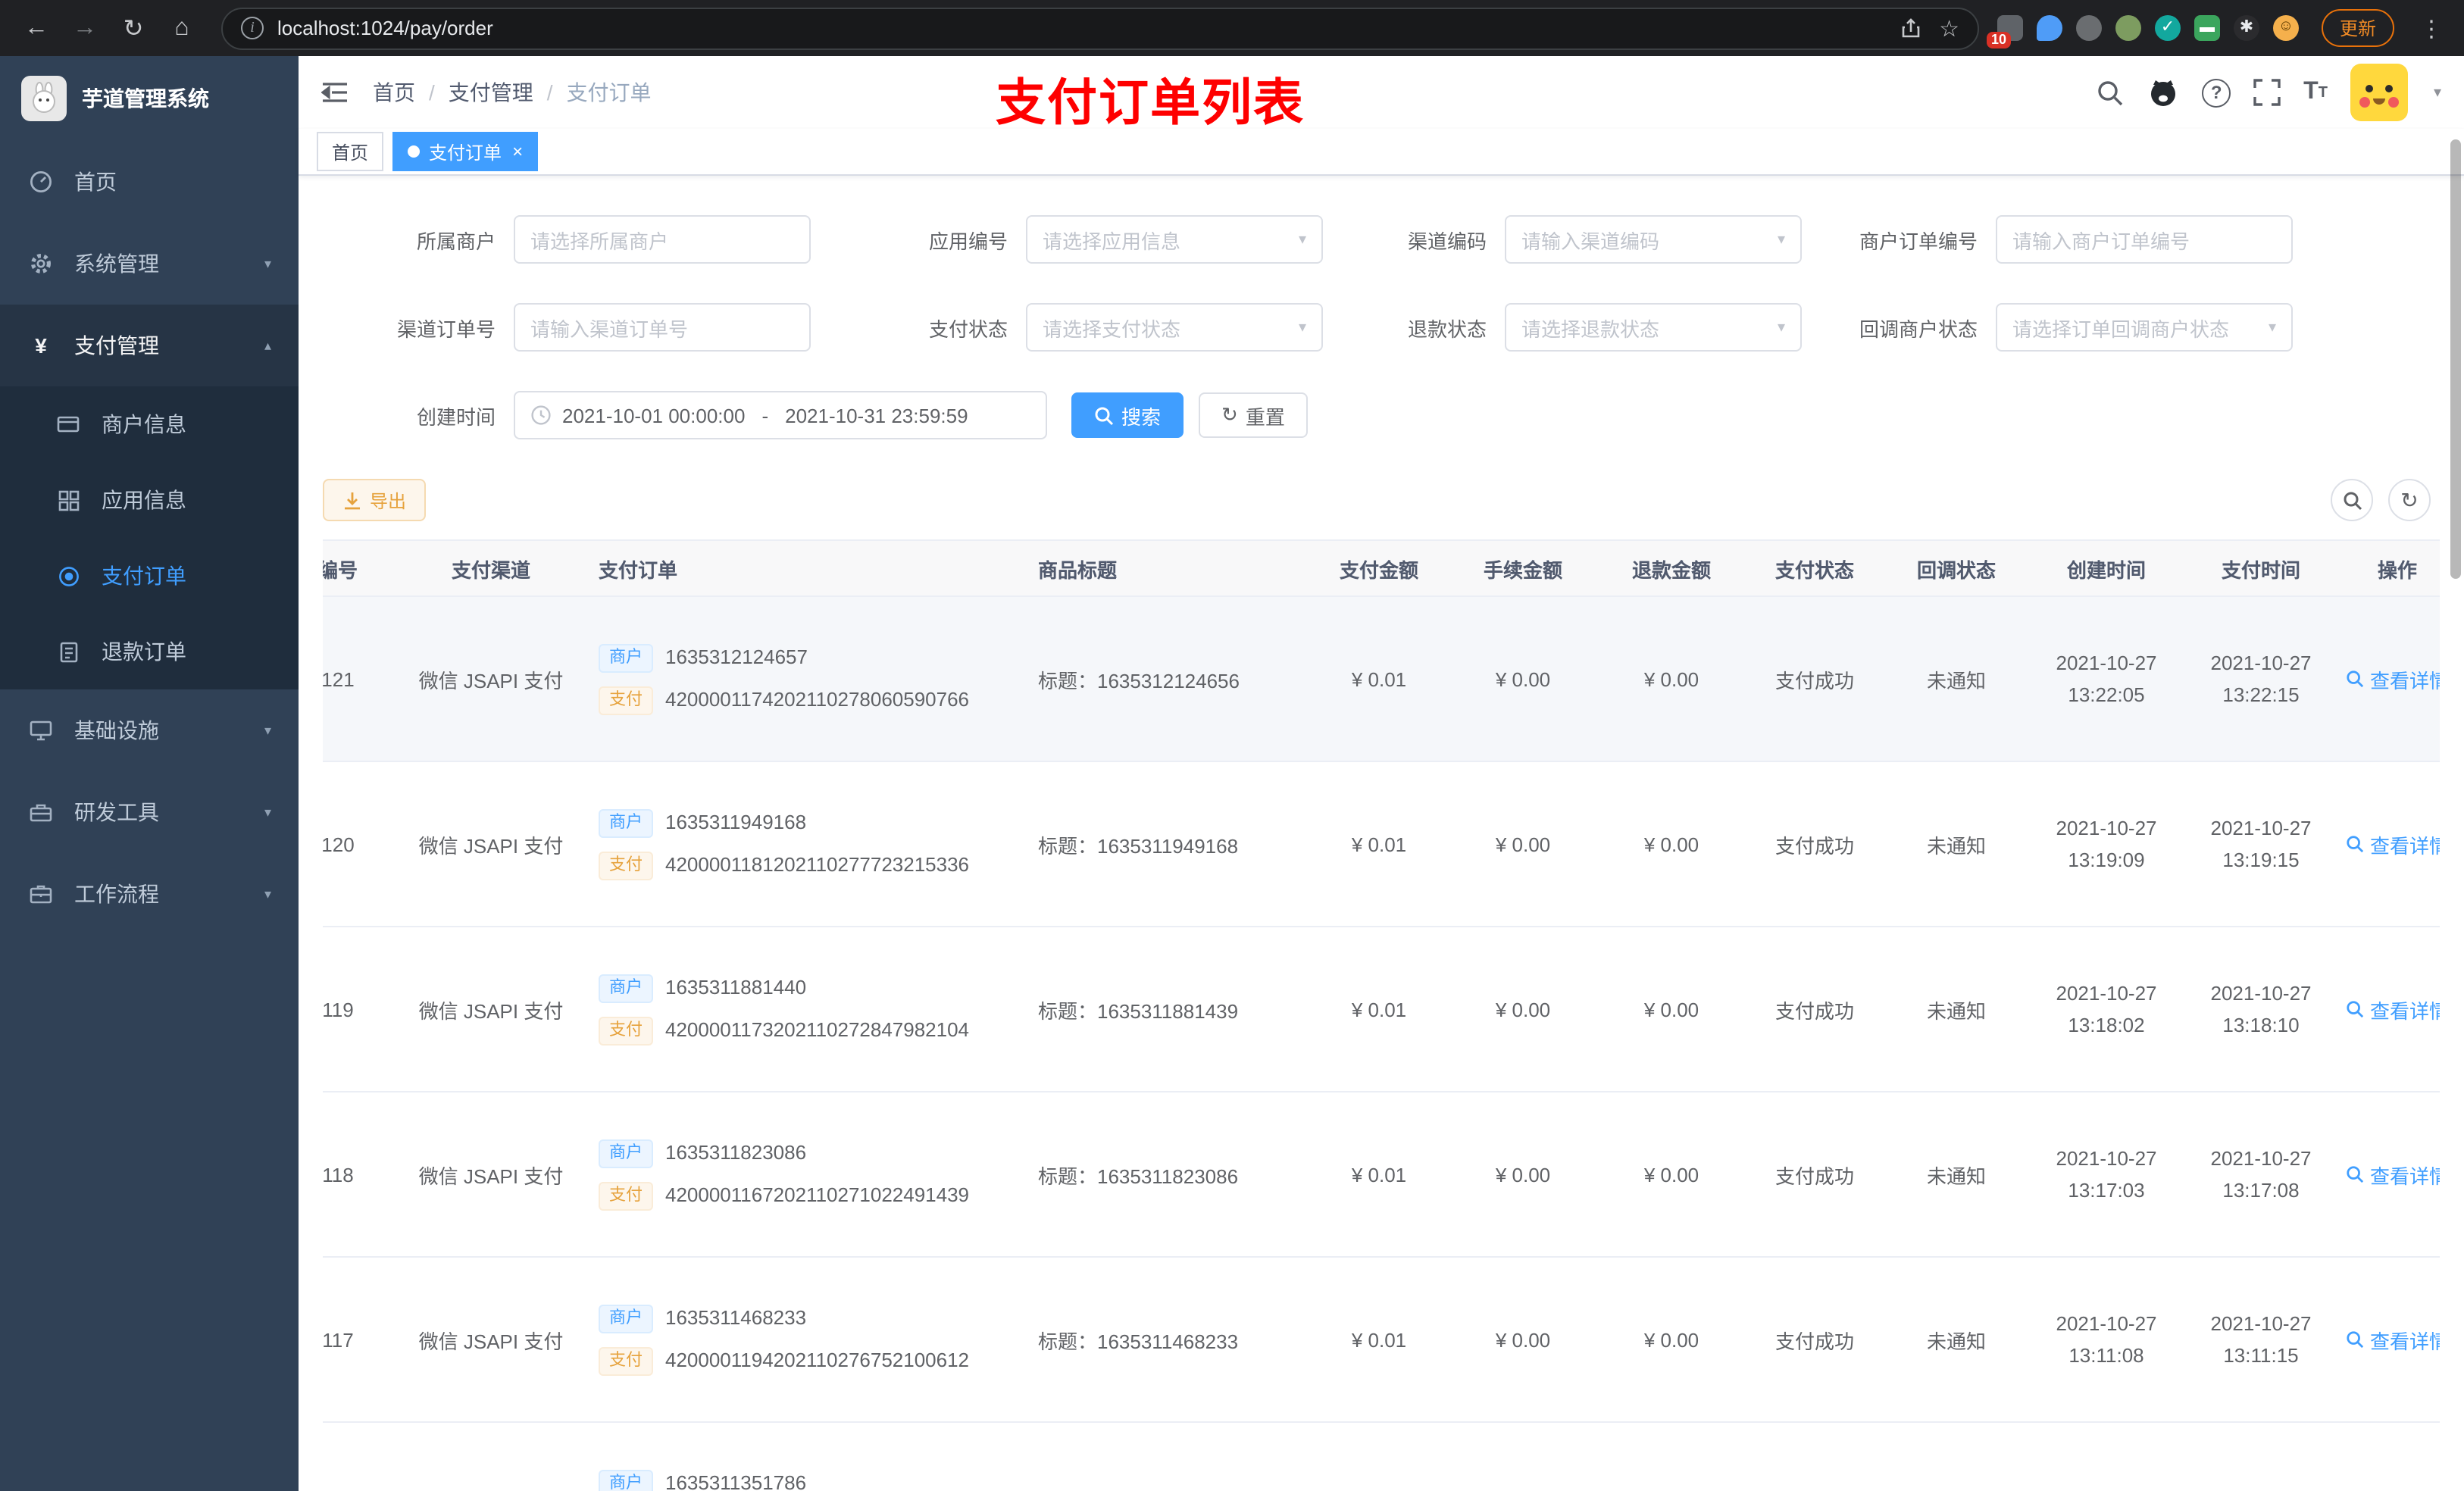  What do you see at coordinates (252, 28) in the screenshot?
I see `site-info-icon: i` at bounding box center [252, 28].